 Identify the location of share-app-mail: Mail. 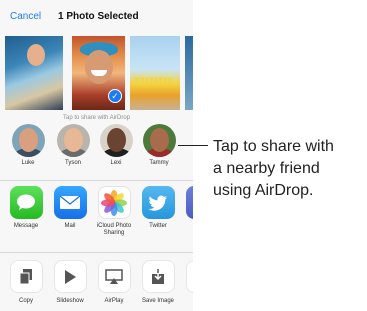
(70, 208).